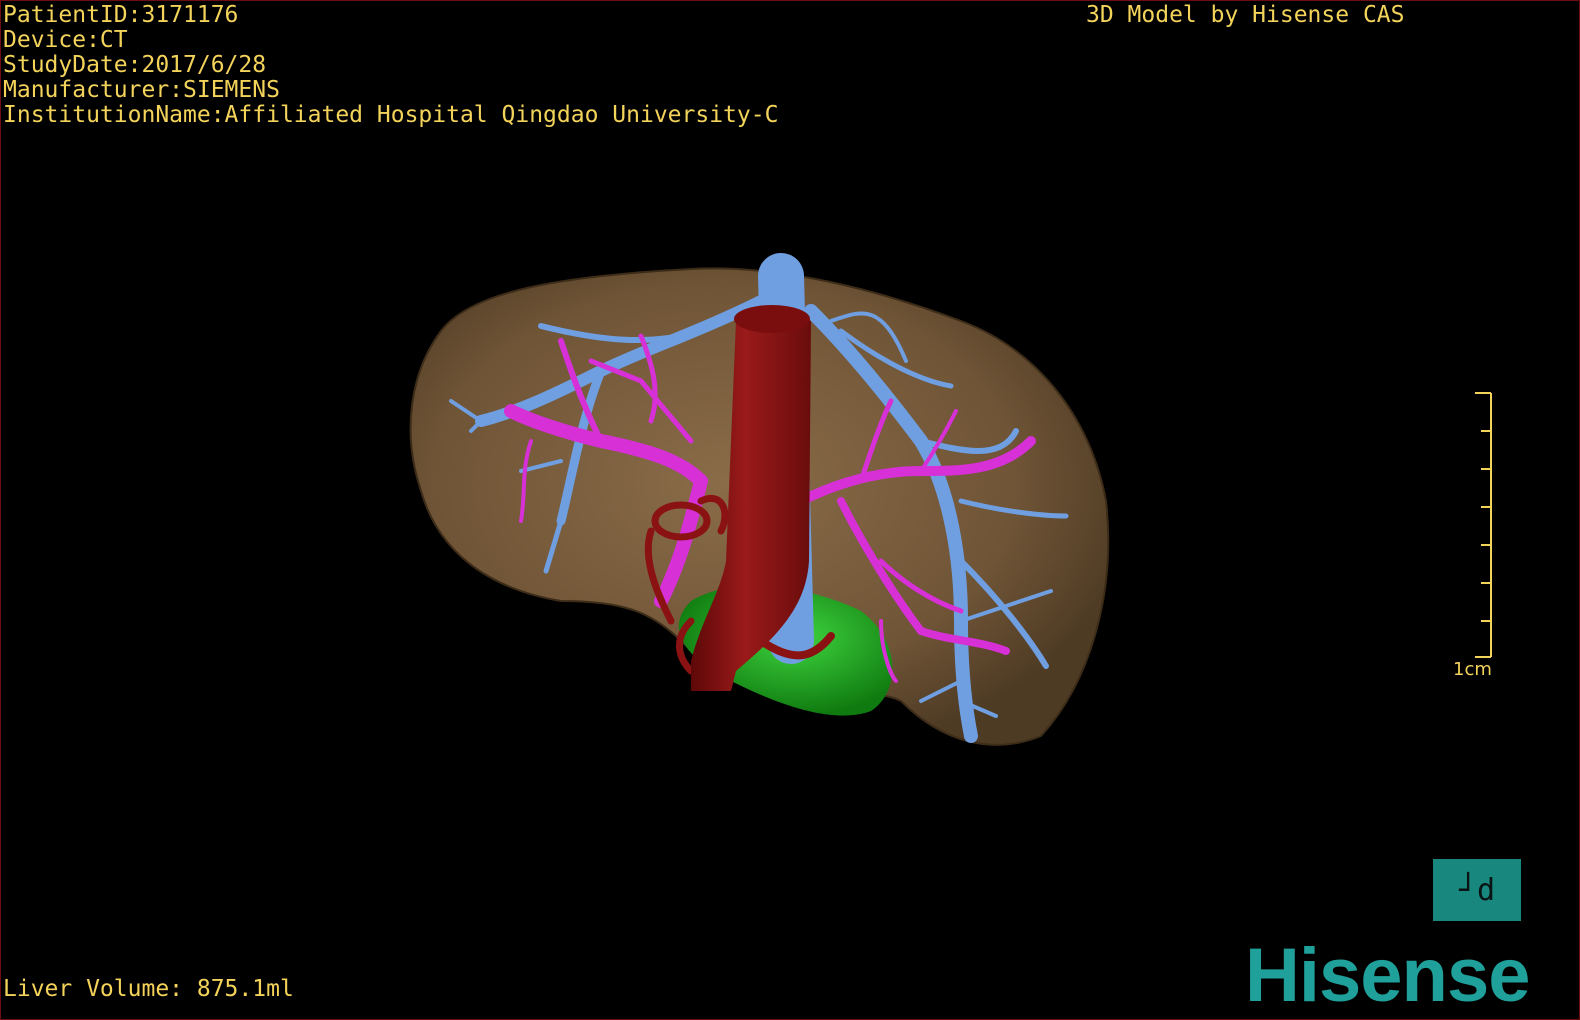 The width and height of the screenshot is (1580, 1020). What do you see at coordinates (148, 989) in the screenshot?
I see `liver-volume: Liver Volume: 875.1ml` at bounding box center [148, 989].